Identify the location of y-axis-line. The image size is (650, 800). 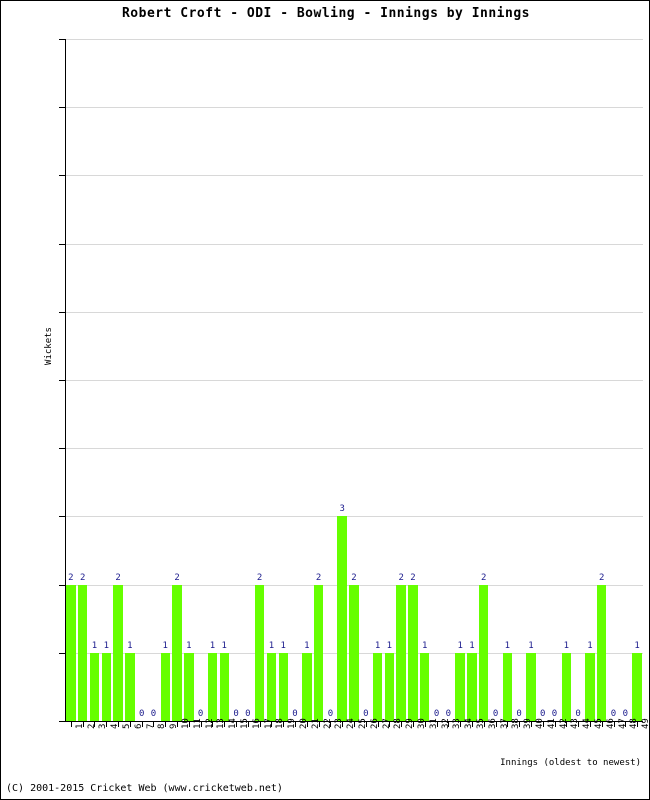
(65, 380).